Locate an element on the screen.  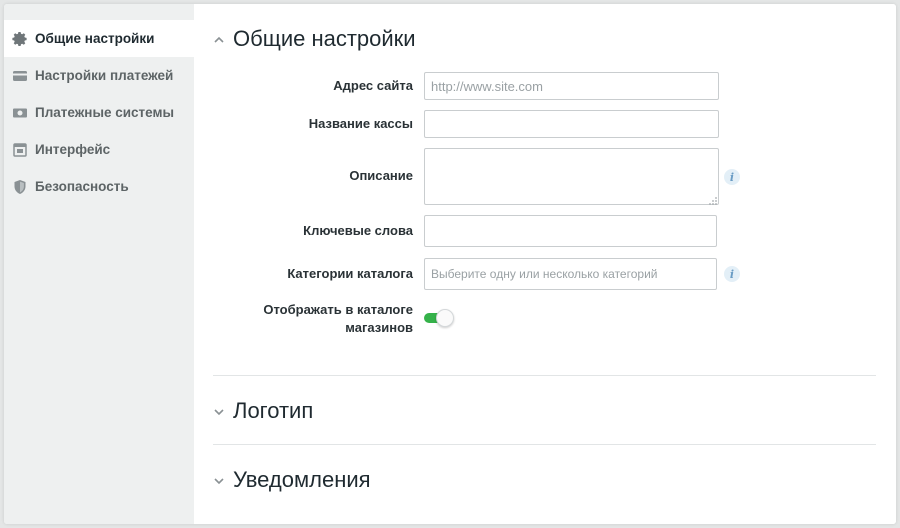
show-in-catalog-toggle is located at coordinates (439, 318).